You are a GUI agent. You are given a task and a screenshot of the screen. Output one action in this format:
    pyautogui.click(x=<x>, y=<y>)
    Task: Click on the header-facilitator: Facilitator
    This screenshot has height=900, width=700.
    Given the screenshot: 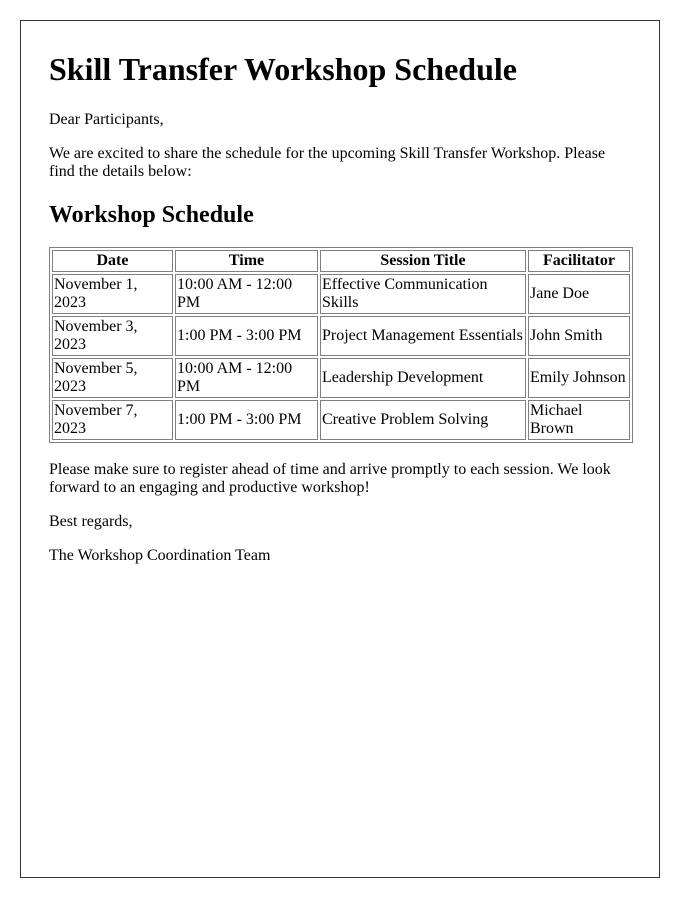 What is the action you would take?
    pyautogui.click(x=579, y=261)
    